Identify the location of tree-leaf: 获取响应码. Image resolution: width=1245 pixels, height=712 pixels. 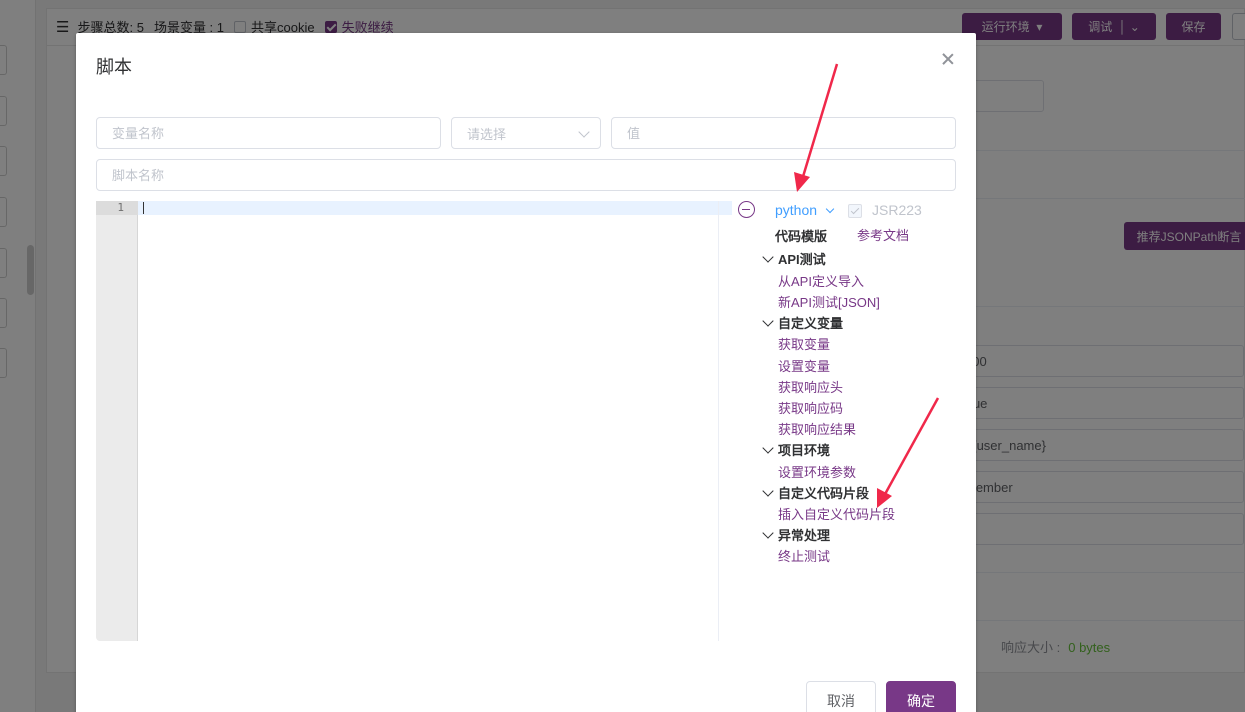
(810, 407).